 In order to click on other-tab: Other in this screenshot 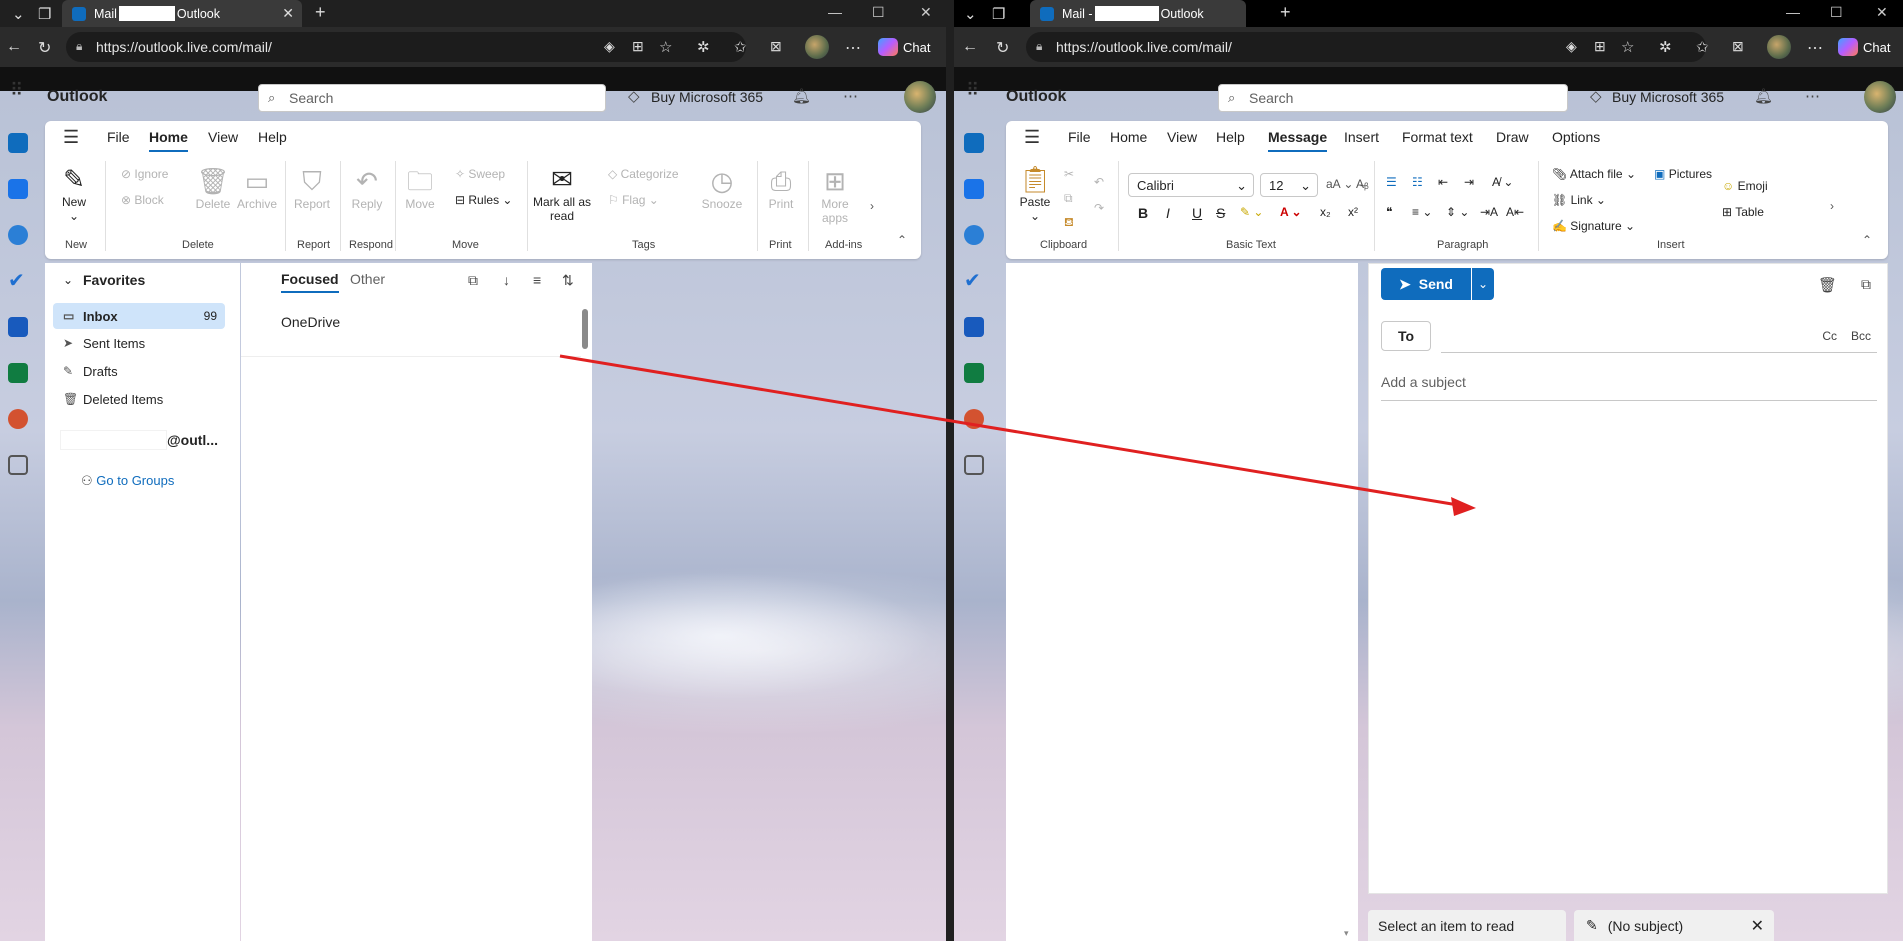, I will do `click(367, 279)`.